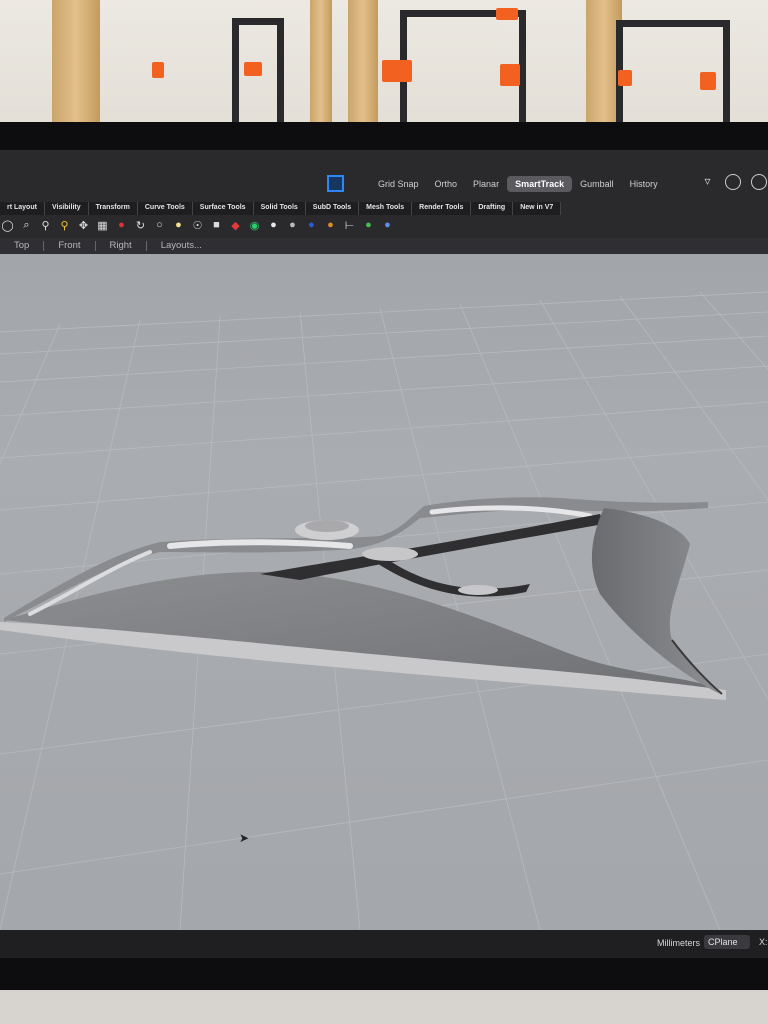 The height and width of the screenshot is (1024, 768). I want to click on layer-panel-icon, so click(335, 183).